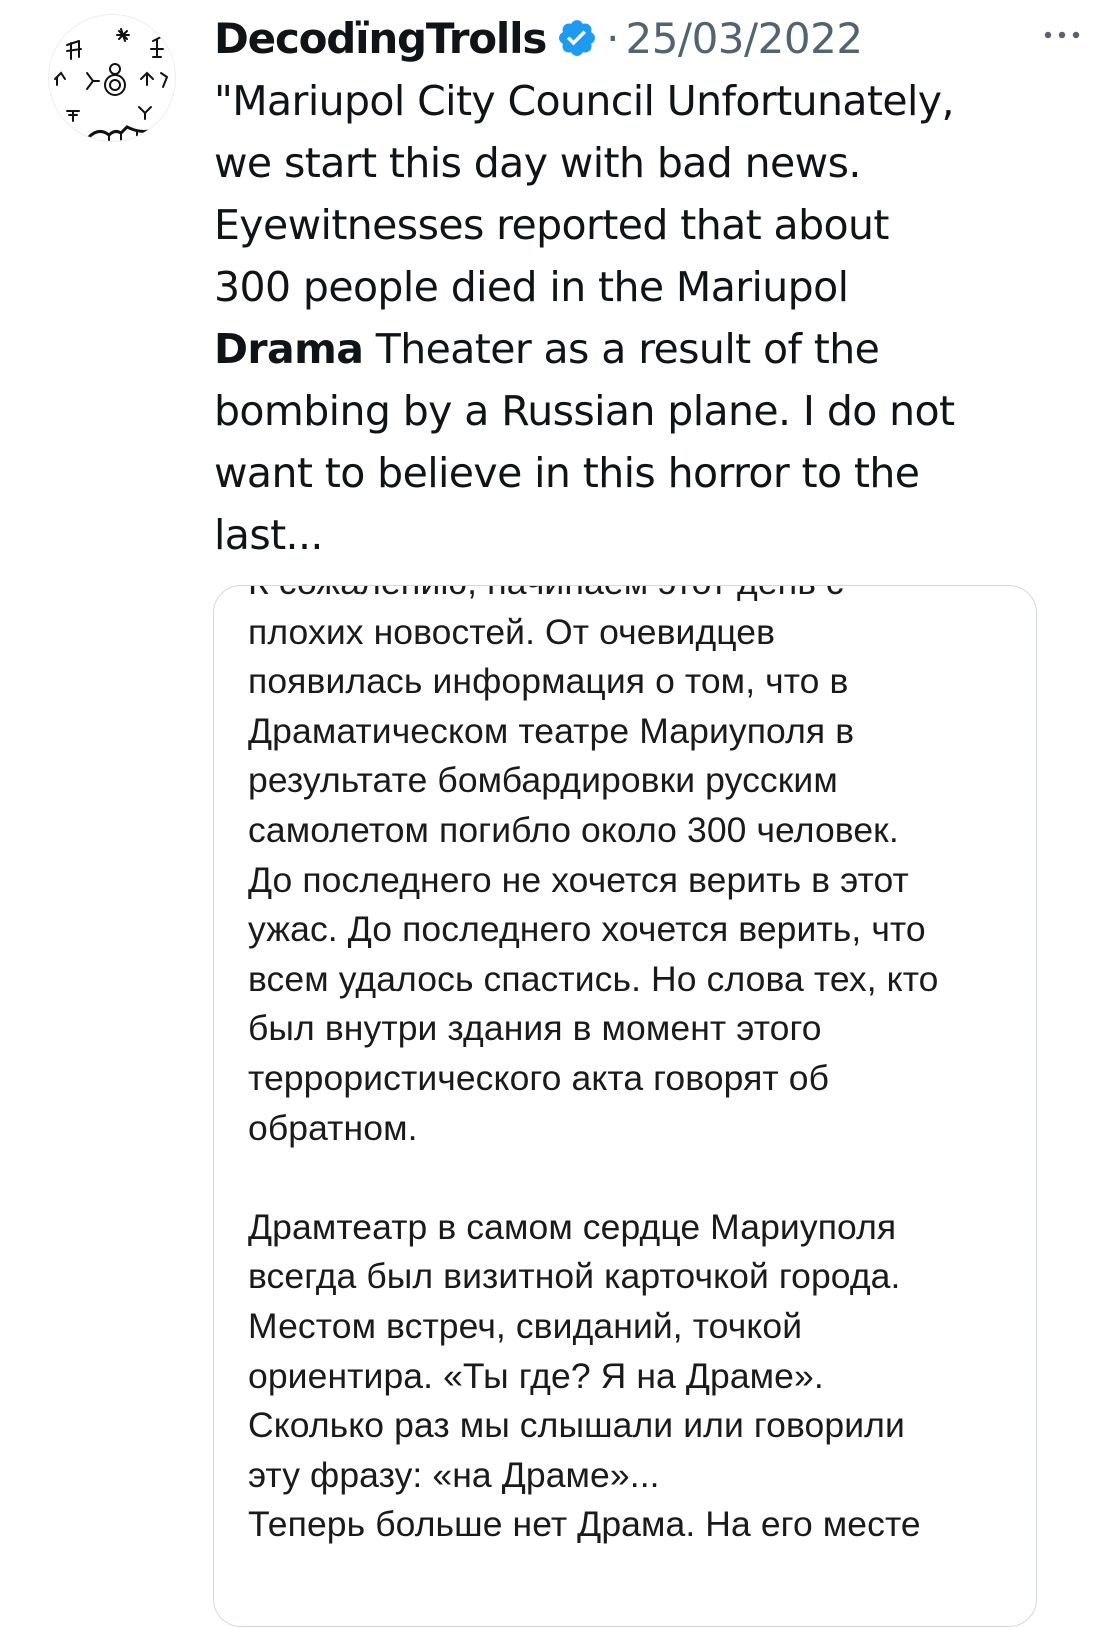 The width and height of the screenshot is (1108, 1627). I want to click on media-text-line: ужас. До последнего хочется верить, что, so click(587, 929).